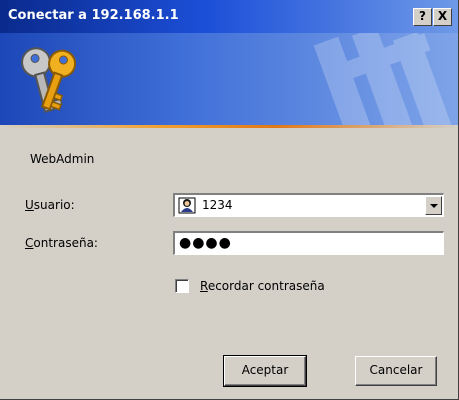 Image resolution: width=459 pixels, height=400 pixels. I want to click on cancel-button: Cancelar, so click(396, 371).